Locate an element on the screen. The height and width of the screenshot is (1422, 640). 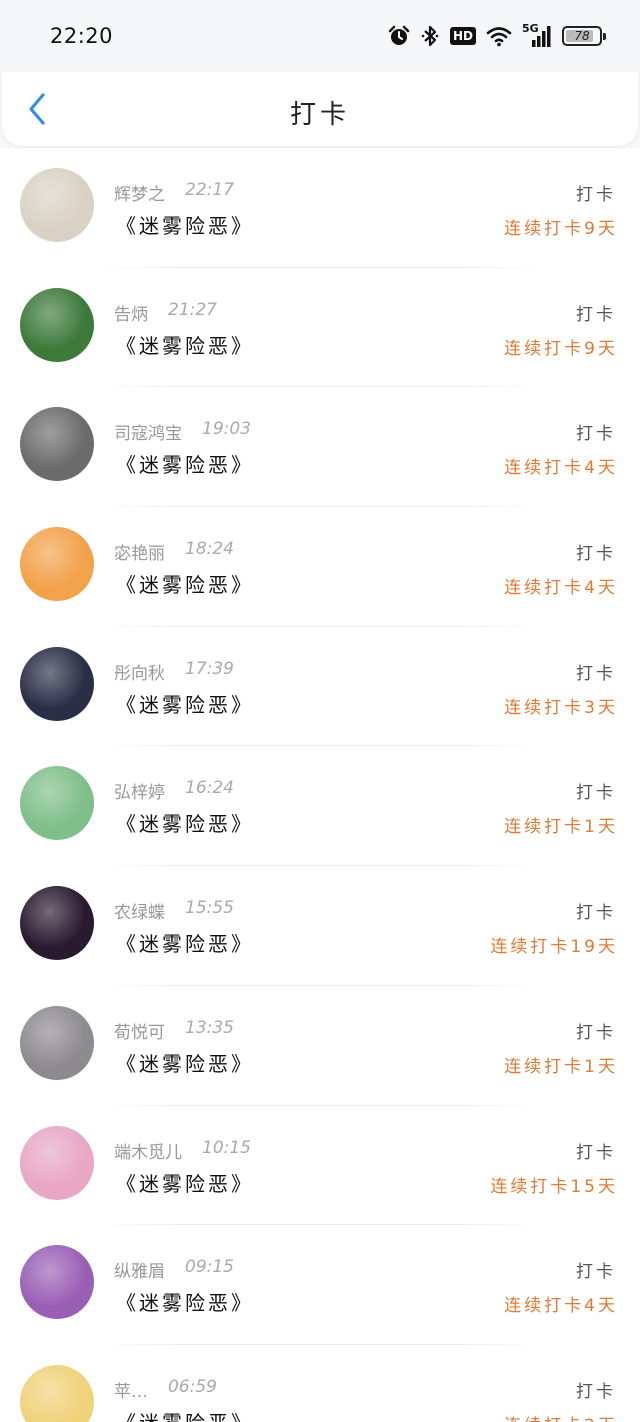
wifi-icon is located at coordinates (499, 36).